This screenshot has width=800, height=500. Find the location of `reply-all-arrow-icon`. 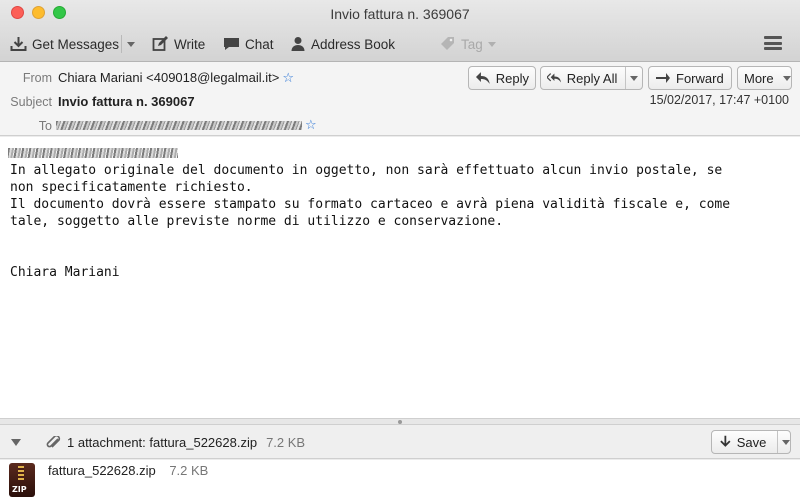

reply-all-arrow-icon is located at coordinates (554, 78).